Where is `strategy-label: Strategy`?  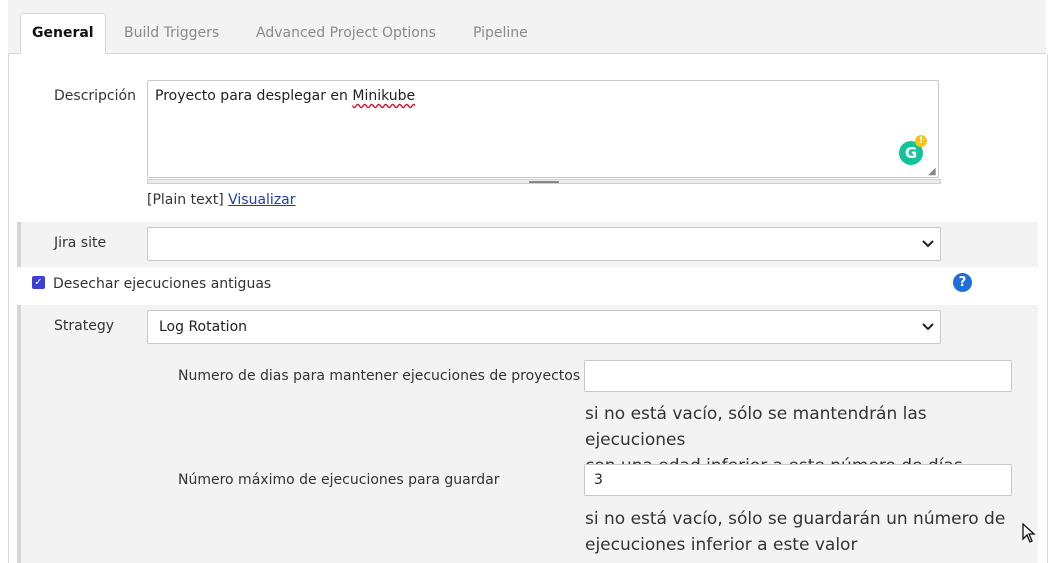
strategy-label: Strategy is located at coordinates (84, 326).